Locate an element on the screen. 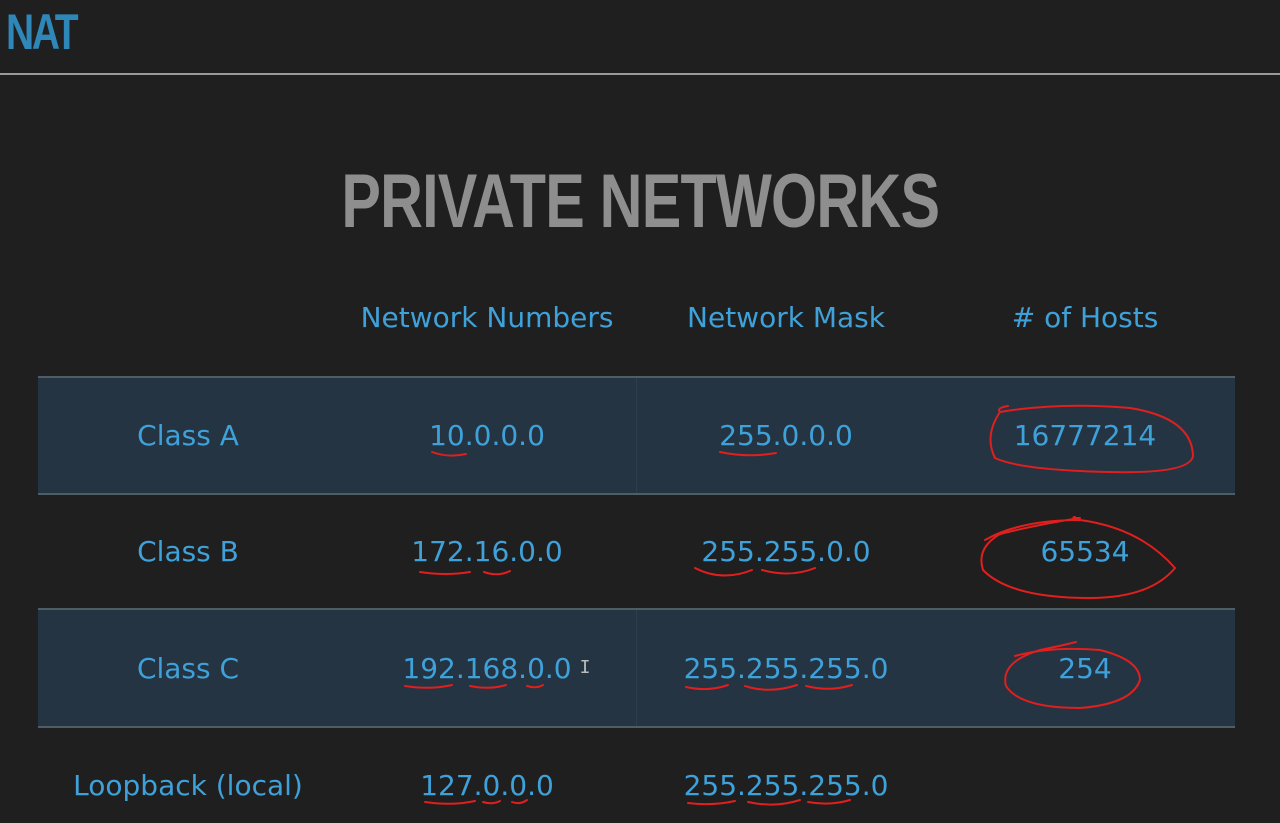 Image resolution: width=1280 pixels, height=823 pixels. page-heading-text: PRIVATE NETWORKS is located at coordinates (640, 201).